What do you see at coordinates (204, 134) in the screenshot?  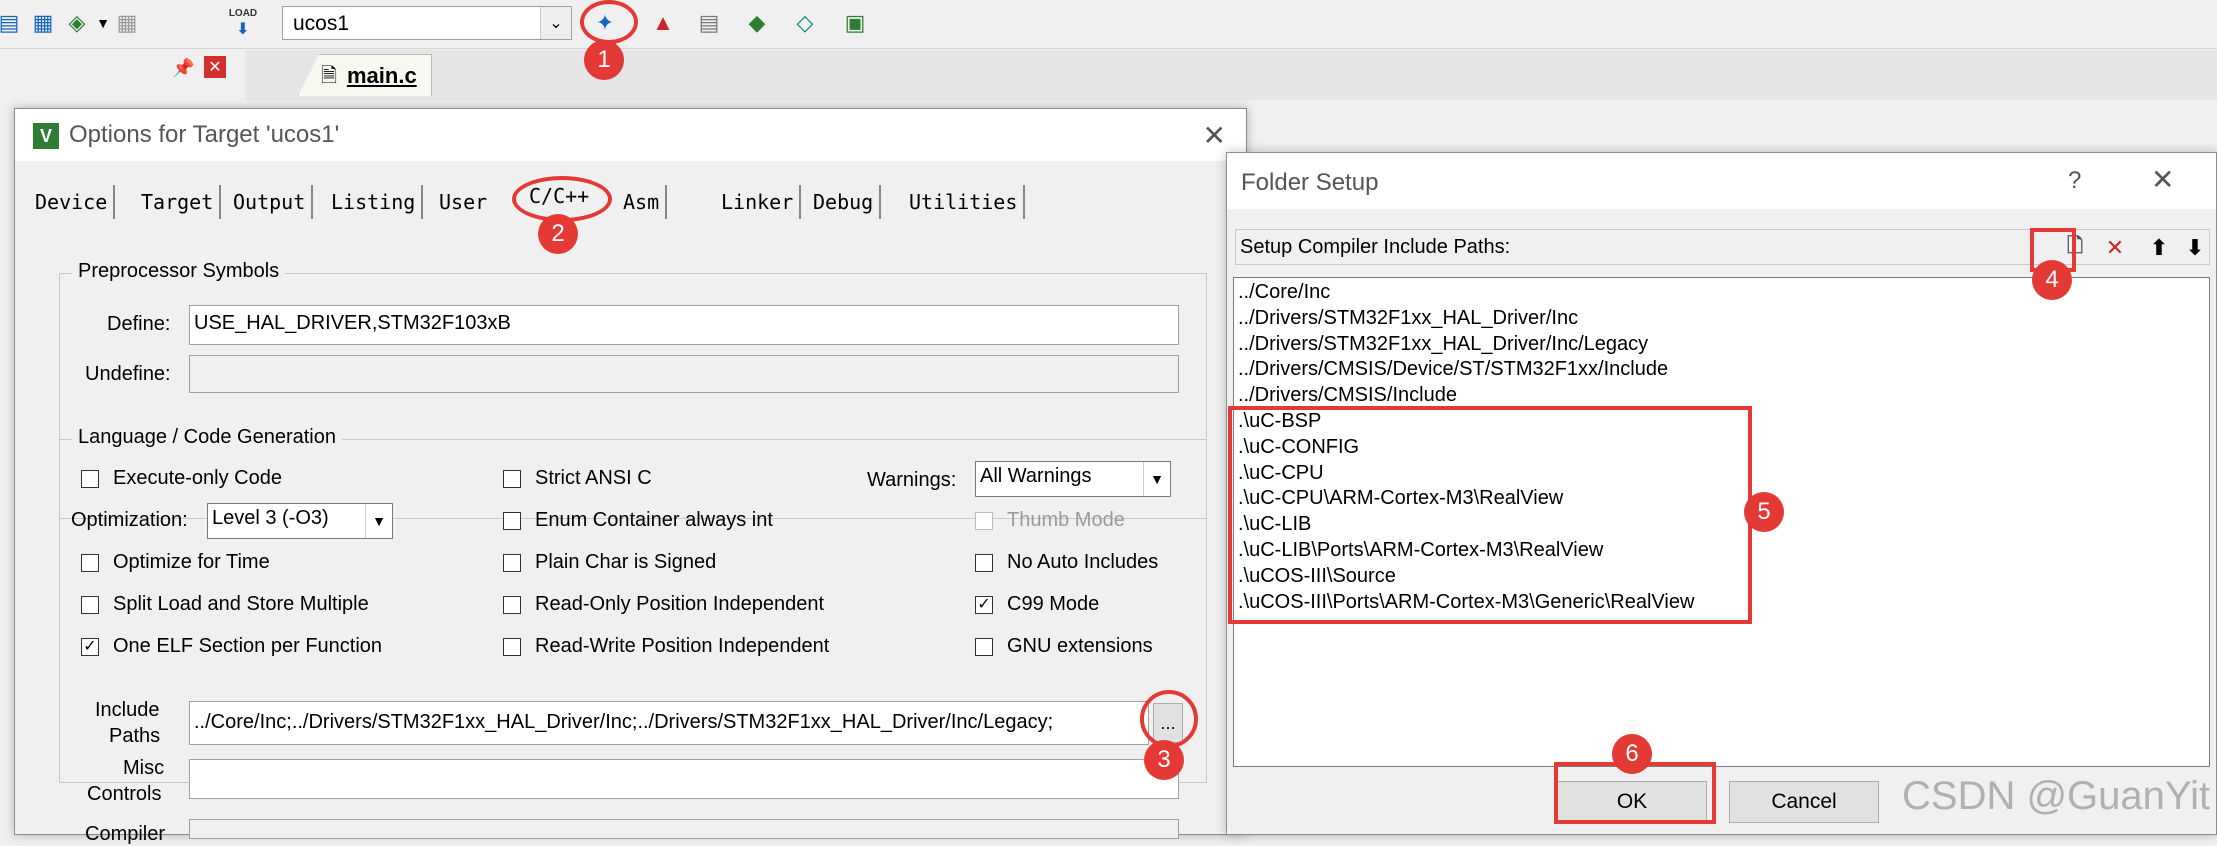 I see `dialog-title: Options for Target 'ucos1'` at bounding box center [204, 134].